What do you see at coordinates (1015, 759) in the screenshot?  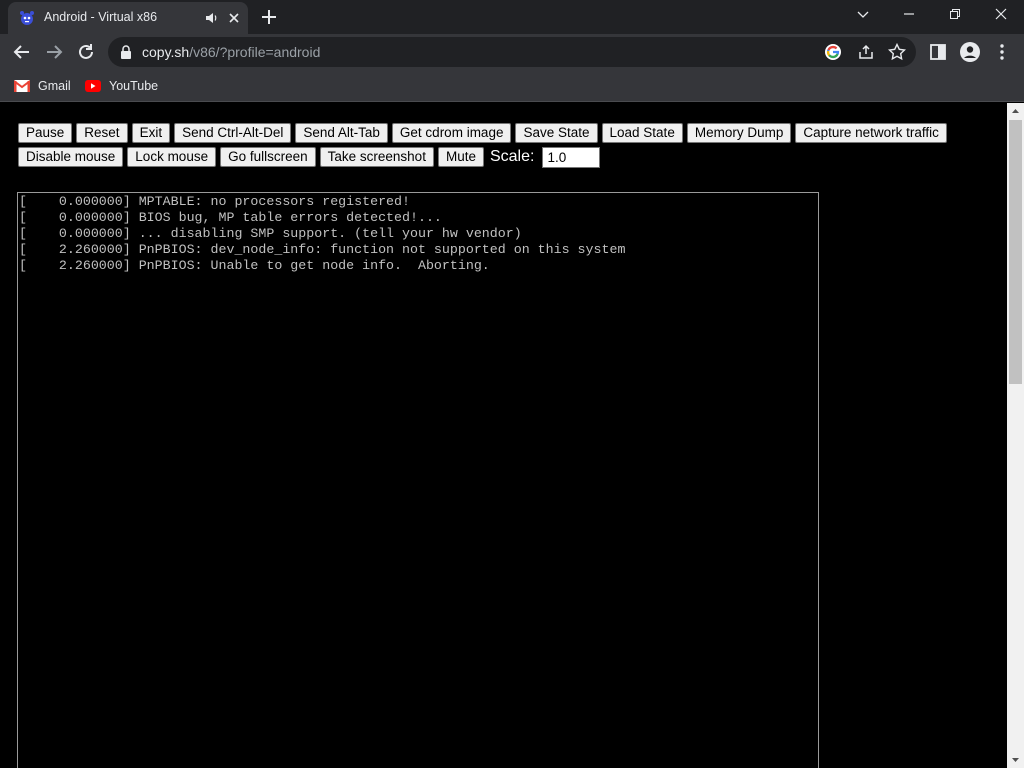 I see `scroll-down-arrow-icon` at bounding box center [1015, 759].